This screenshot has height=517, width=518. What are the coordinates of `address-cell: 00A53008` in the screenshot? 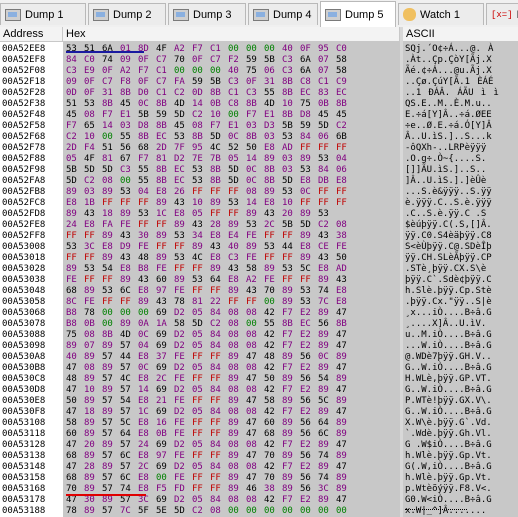 It's located at (22, 247).